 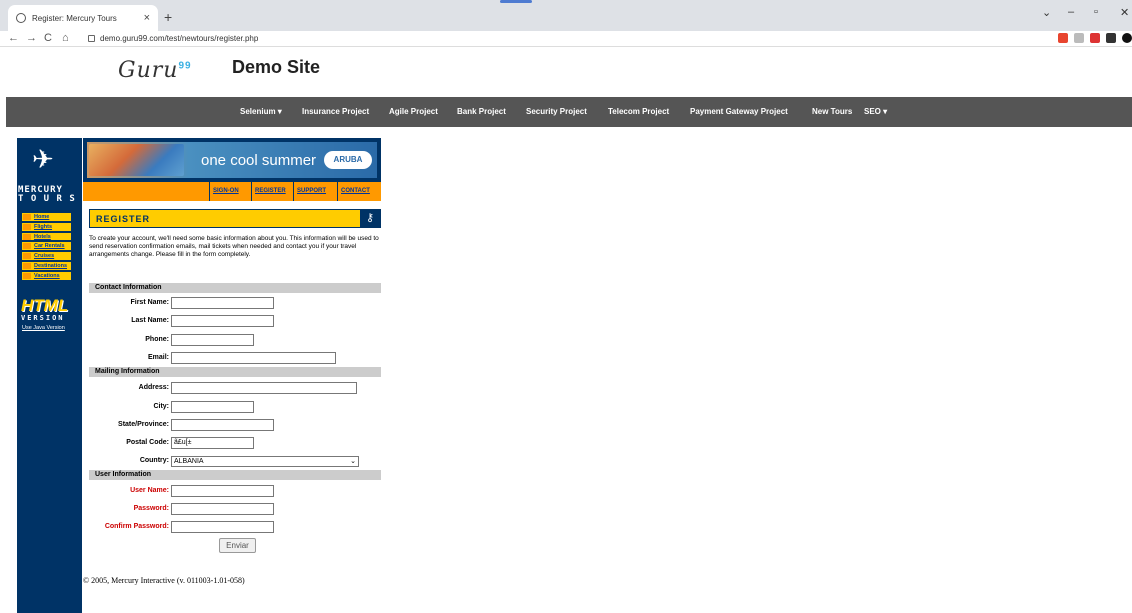 I want to click on last-name-label: Last Name:, so click(x=150, y=320).